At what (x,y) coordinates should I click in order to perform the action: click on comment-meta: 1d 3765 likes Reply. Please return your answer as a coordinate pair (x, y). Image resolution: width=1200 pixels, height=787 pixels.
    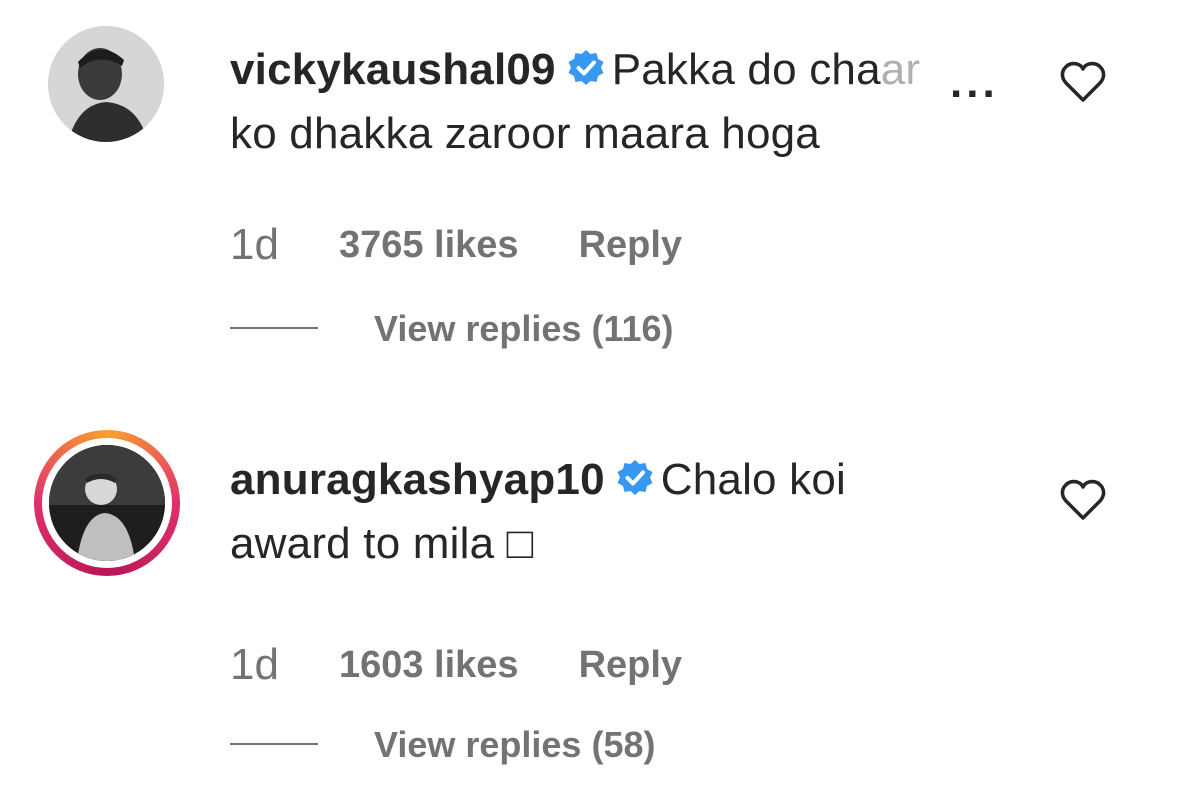
    Looking at the image, I should click on (456, 245).